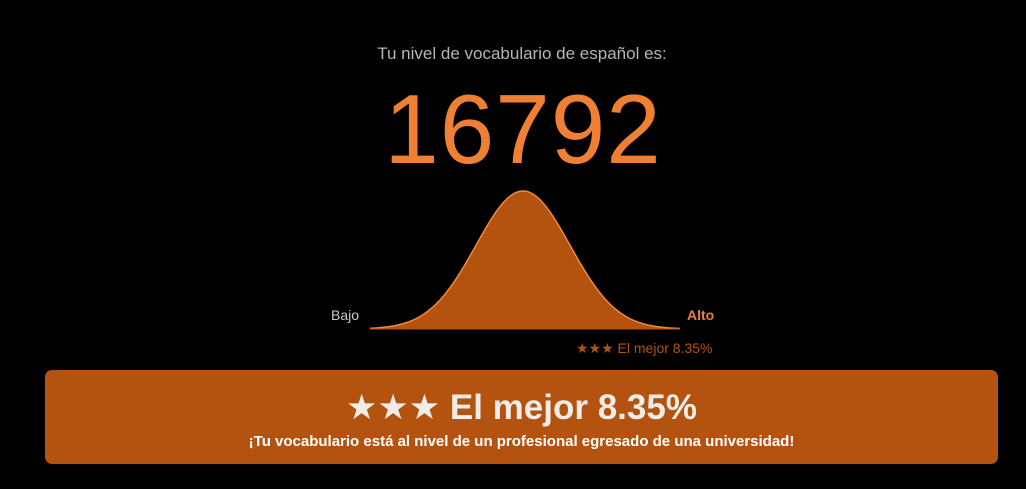 The height and width of the screenshot is (489, 1026). Describe the element at coordinates (644, 348) in the screenshot. I see `percentile-caption: ★★★ El mejor 8.35%` at that location.